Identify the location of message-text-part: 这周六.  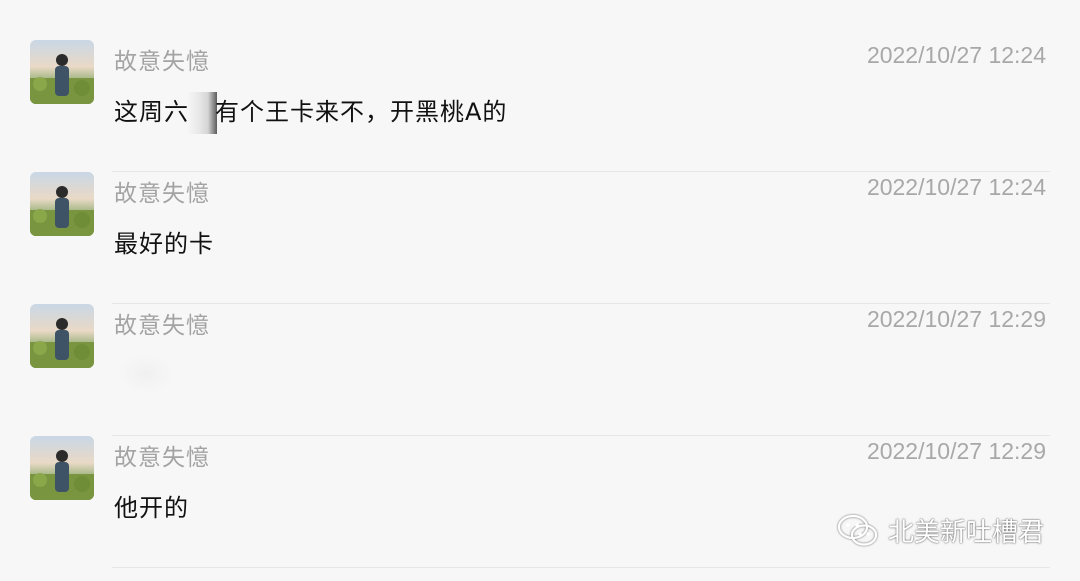
(151, 112).